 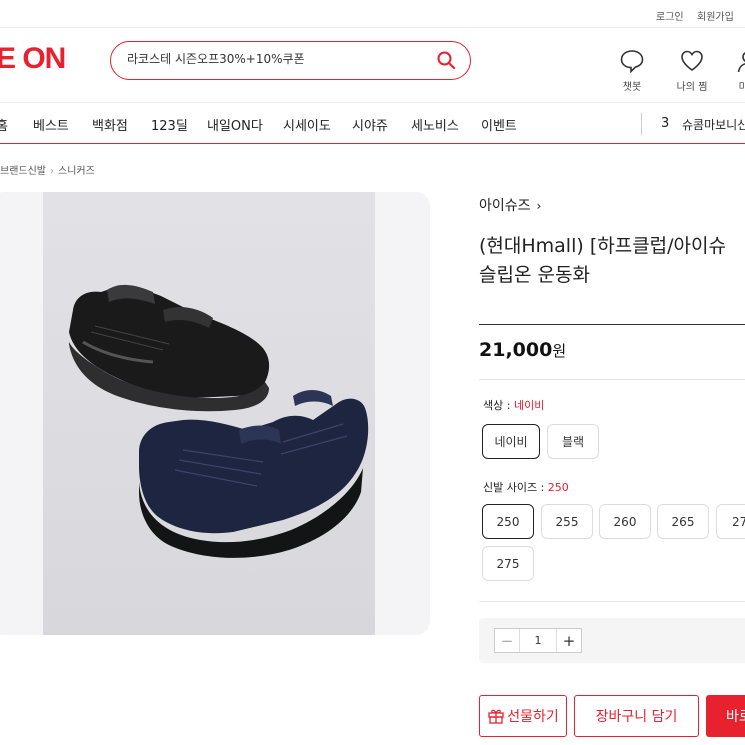 I want to click on chatbot-button: 챗봇, so click(x=632, y=70).